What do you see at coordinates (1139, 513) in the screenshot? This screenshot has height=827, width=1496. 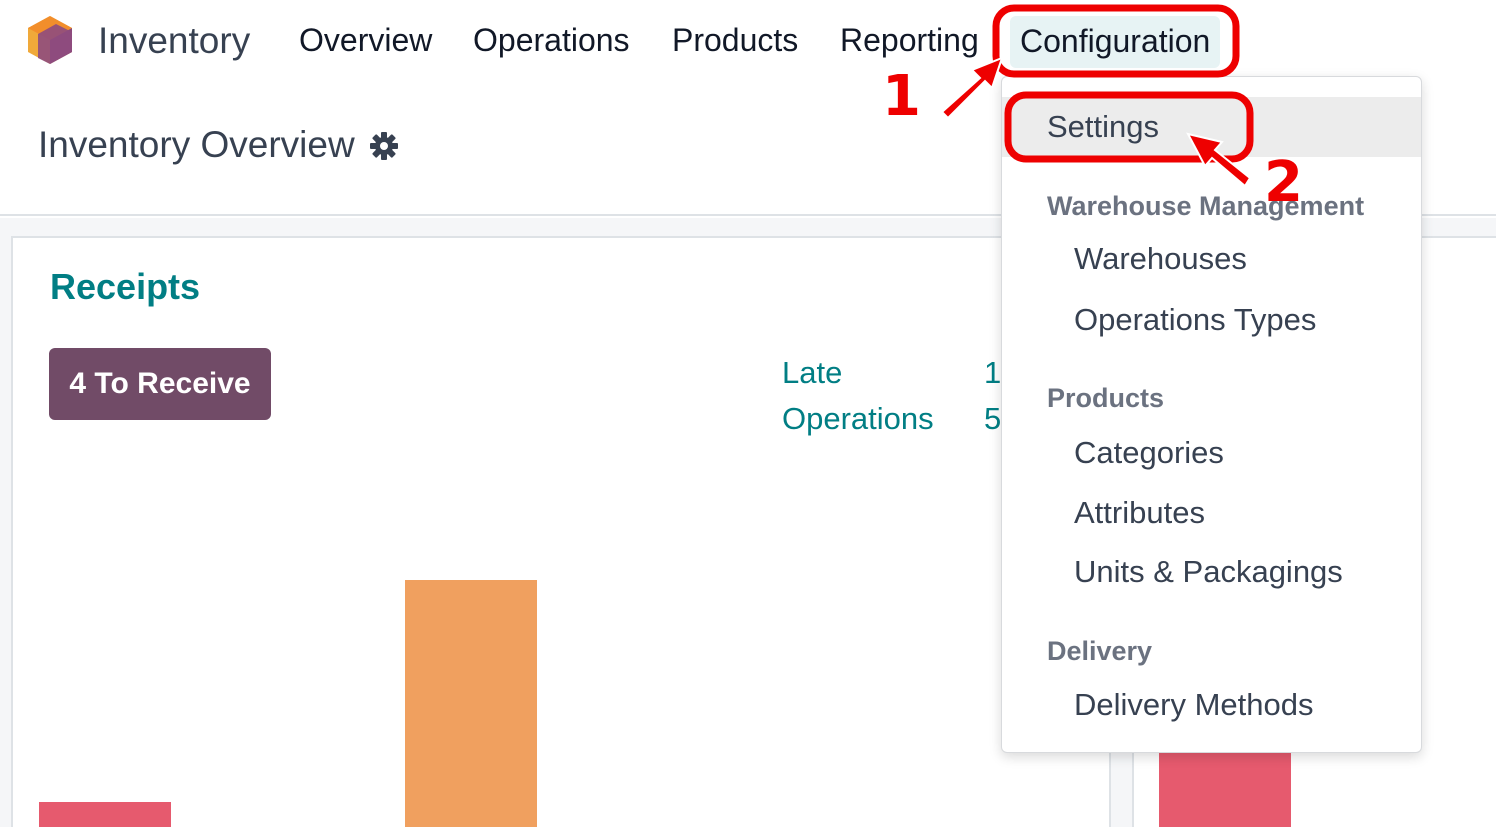 I see `menu-item-attributes: Attributes` at bounding box center [1139, 513].